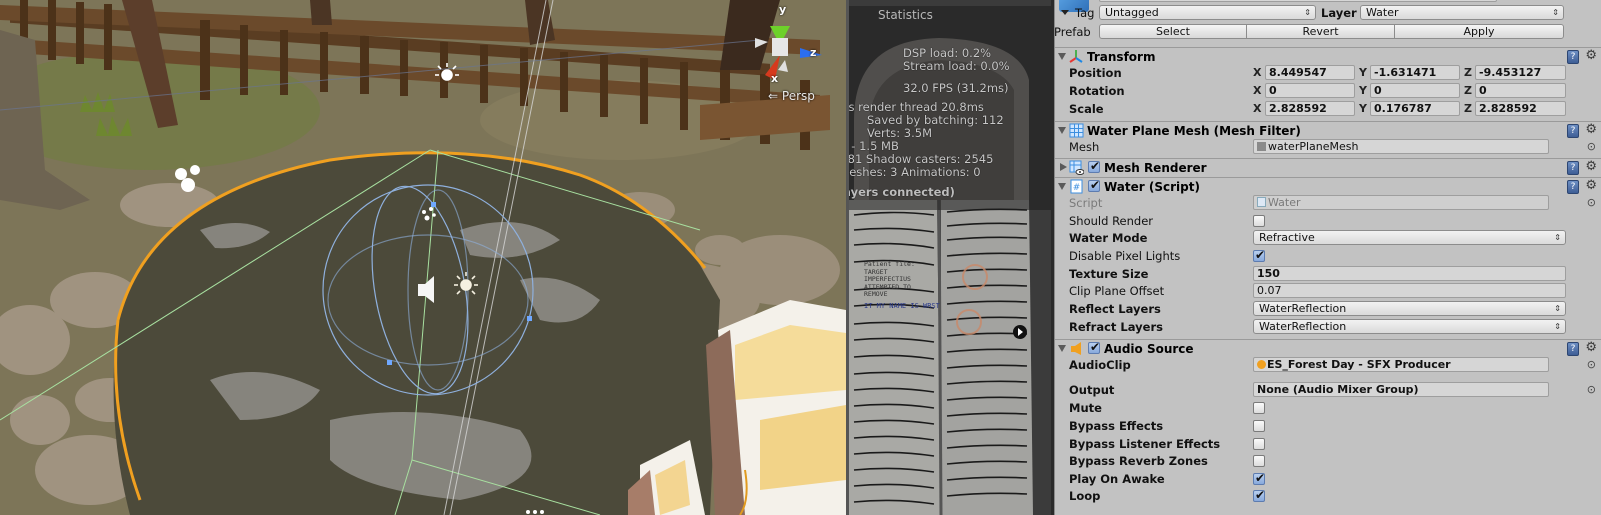 This screenshot has height=515, width=1601. I want to click on water-mode-row: Water Mode Refractive ⇕, so click(1328, 238).